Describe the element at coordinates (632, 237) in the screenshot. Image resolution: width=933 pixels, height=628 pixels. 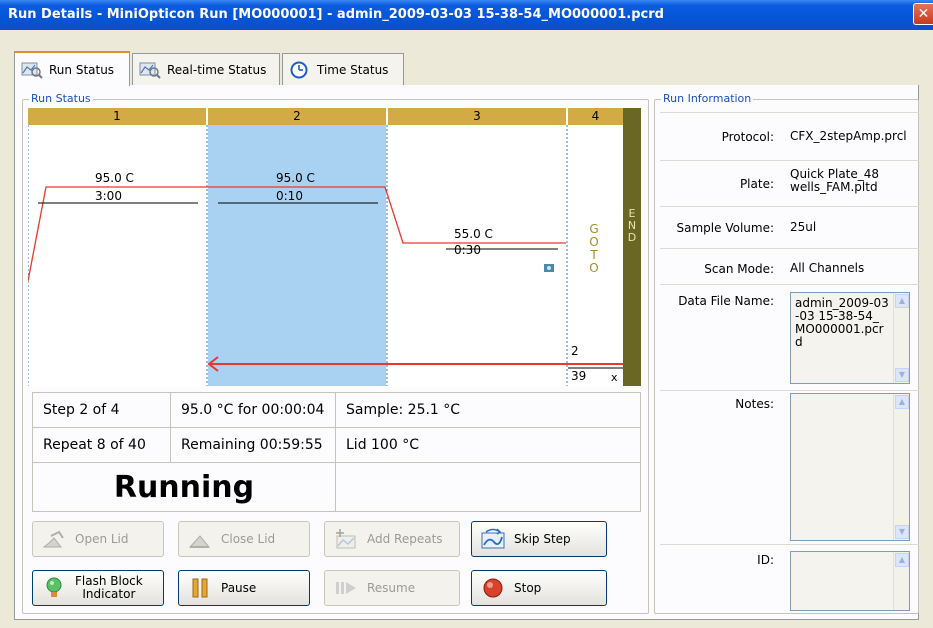
I see `end-letter: D` at that location.